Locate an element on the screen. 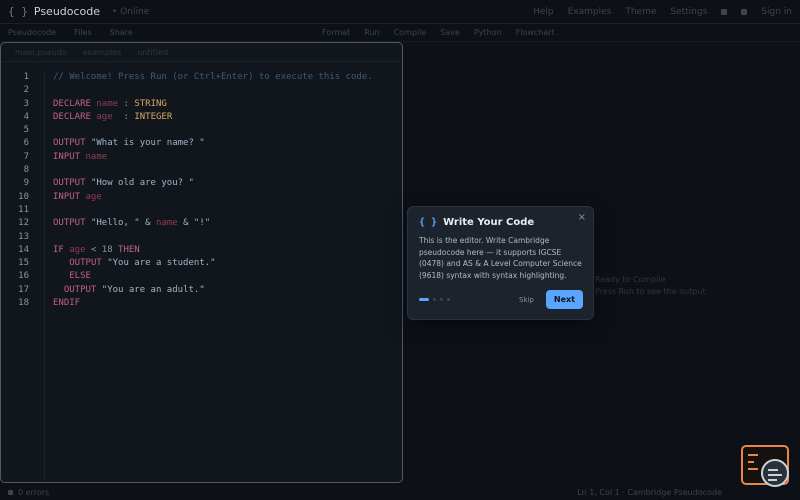 This screenshot has height=500, width=800. code-line: 11 is located at coordinates (201, 210).